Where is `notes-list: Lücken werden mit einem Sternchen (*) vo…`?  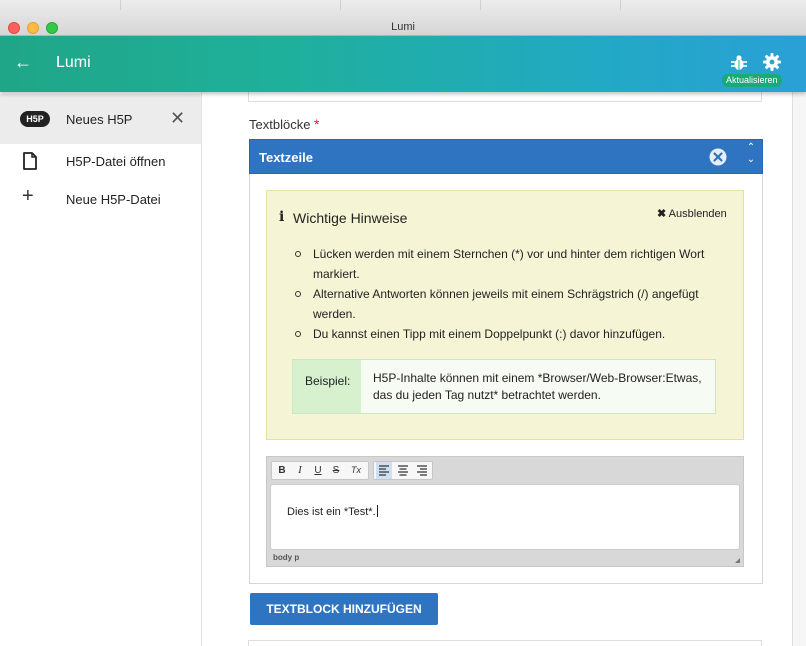 notes-list: Lücken werden mit einem Sternchen (*) vo… is located at coordinates (510, 294).